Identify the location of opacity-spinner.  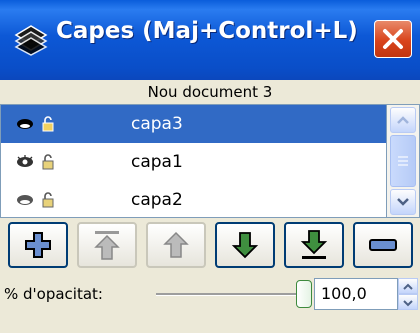
(408, 294).